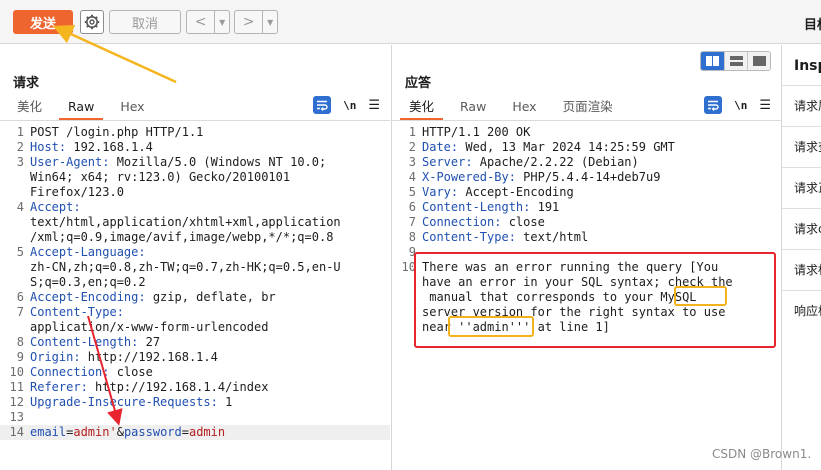 The width and height of the screenshot is (821, 470). I want to click on send-arrow, so click(114, 54).